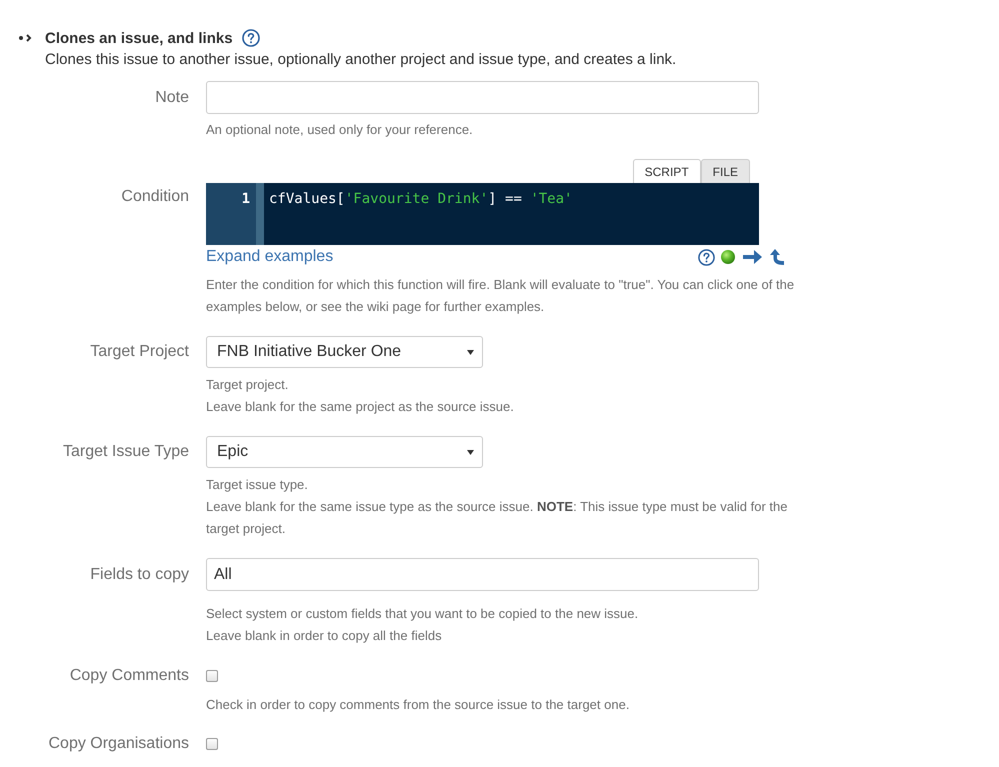  What do you see at coordinates (344, 452) in the screenshot?
I see `select-field: Epic` at bounding box center [344, 452].